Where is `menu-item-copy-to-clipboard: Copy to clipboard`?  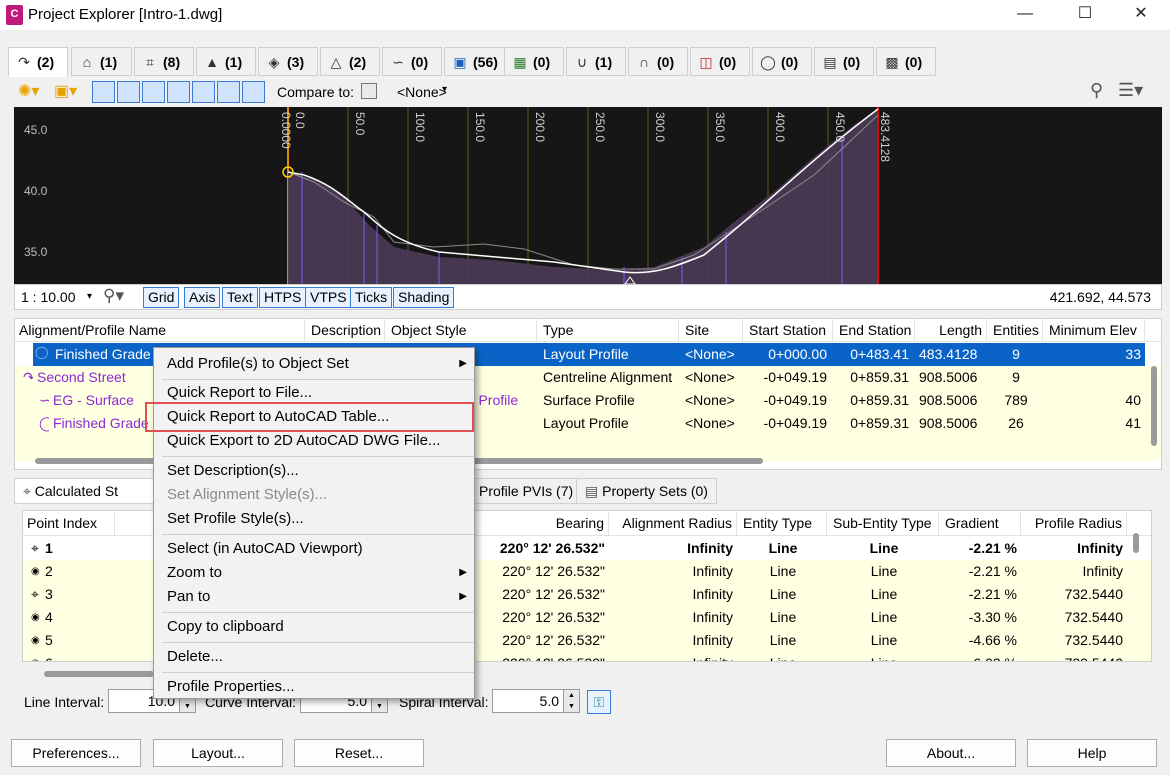
menu-item-copy-to-clipboard: Copy to clipboard is located at coordinates (225, 627).